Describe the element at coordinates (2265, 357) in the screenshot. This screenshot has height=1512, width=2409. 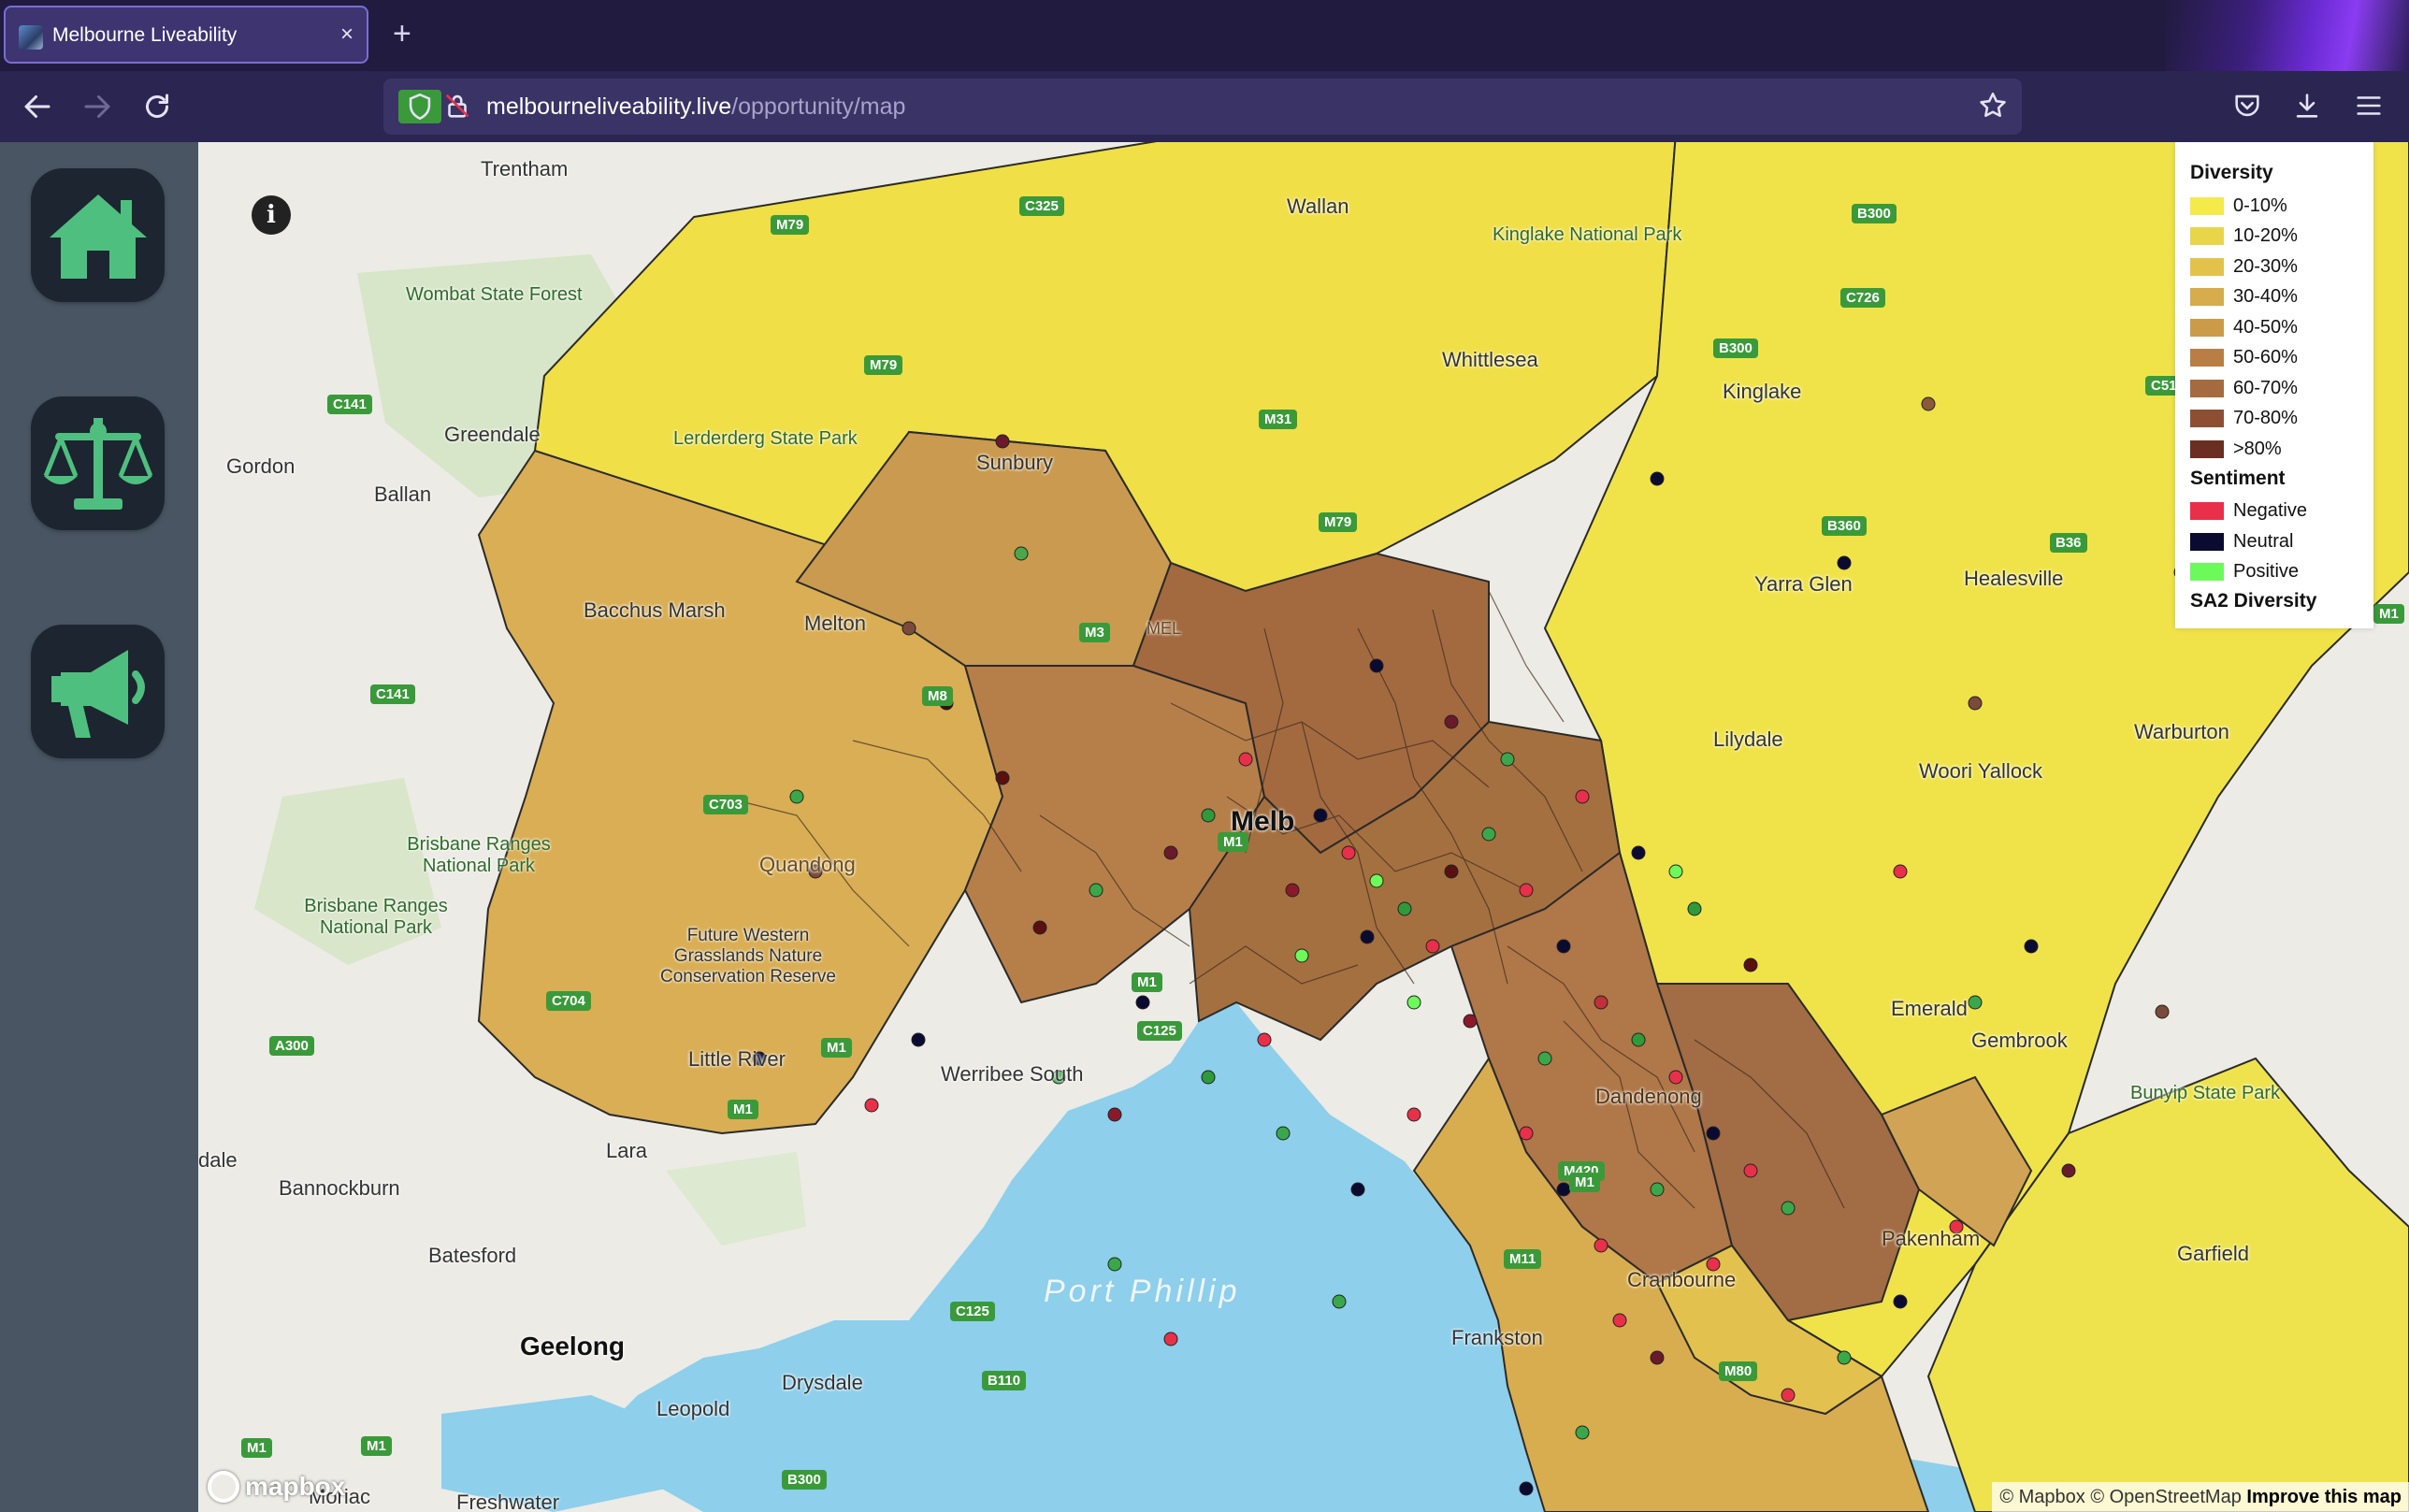
I see `diversity-label: 50-60%` at that location.